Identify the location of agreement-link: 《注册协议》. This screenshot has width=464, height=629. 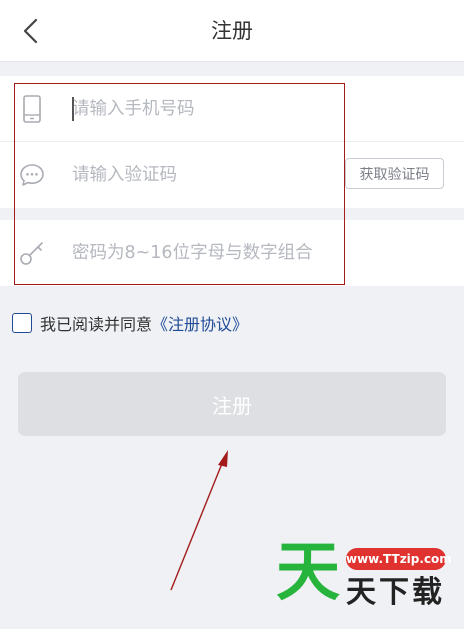
(200, 323).